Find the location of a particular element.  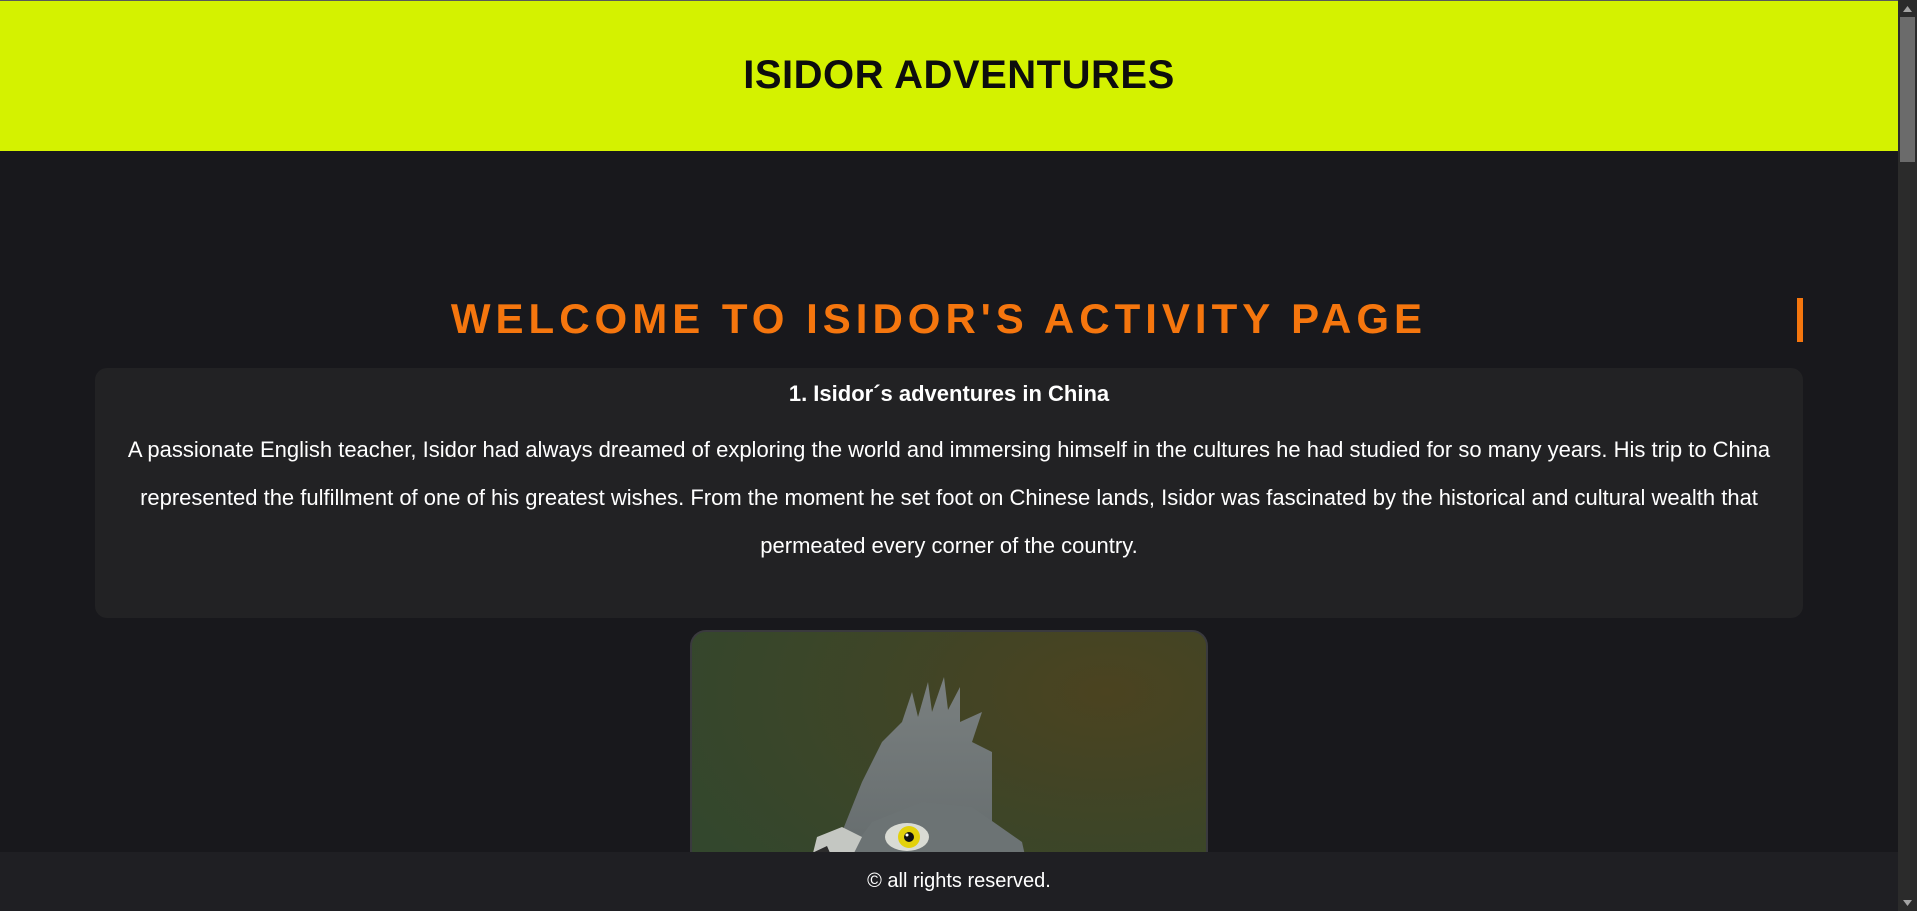

scroll-up-arrow-icon is located at coordinates (1907, 8).